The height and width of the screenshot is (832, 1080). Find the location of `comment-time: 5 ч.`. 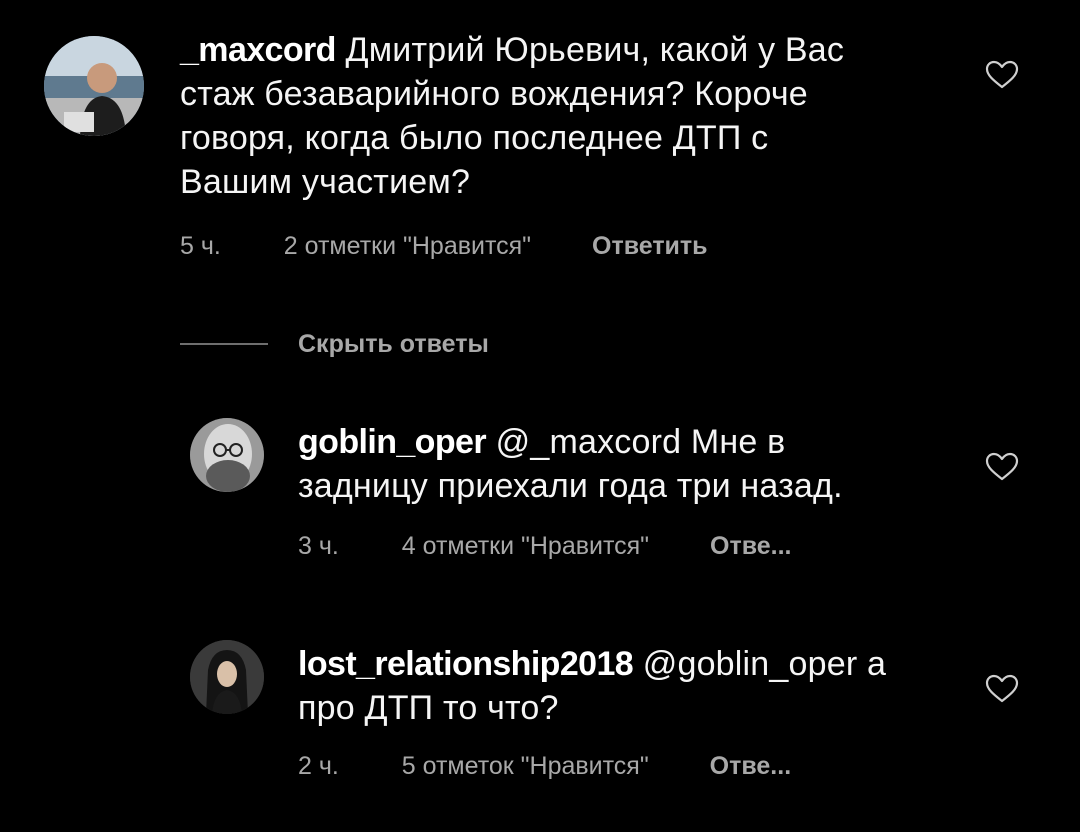

comment-time: 5 ч. is located at coordinates (200, 246).